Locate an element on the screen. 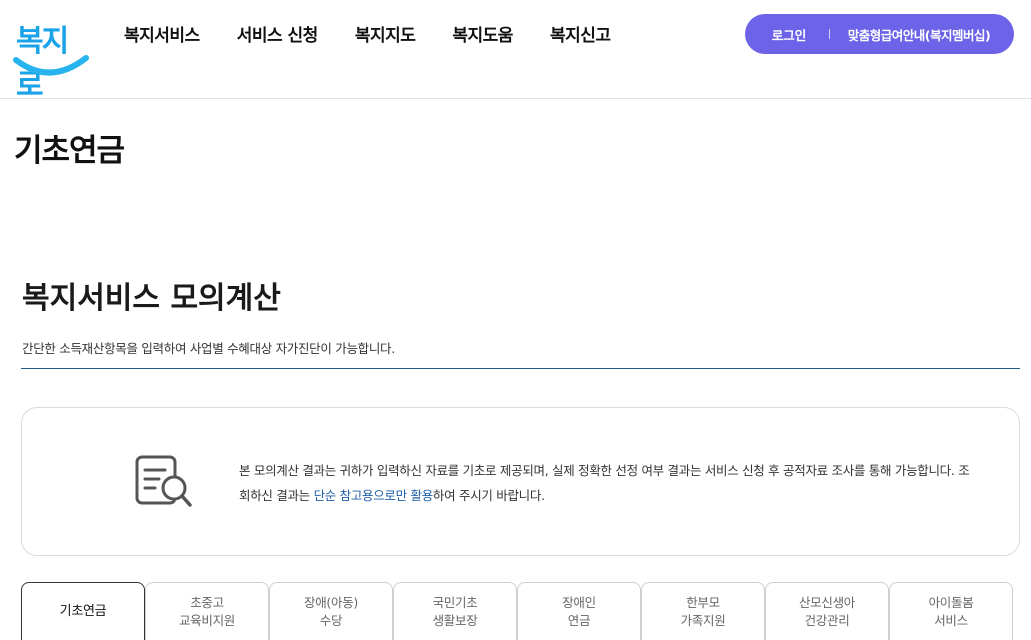 This screenshot has height=640, width=1031. tab-label: 건강관리 is located at coordinates (827, 620).